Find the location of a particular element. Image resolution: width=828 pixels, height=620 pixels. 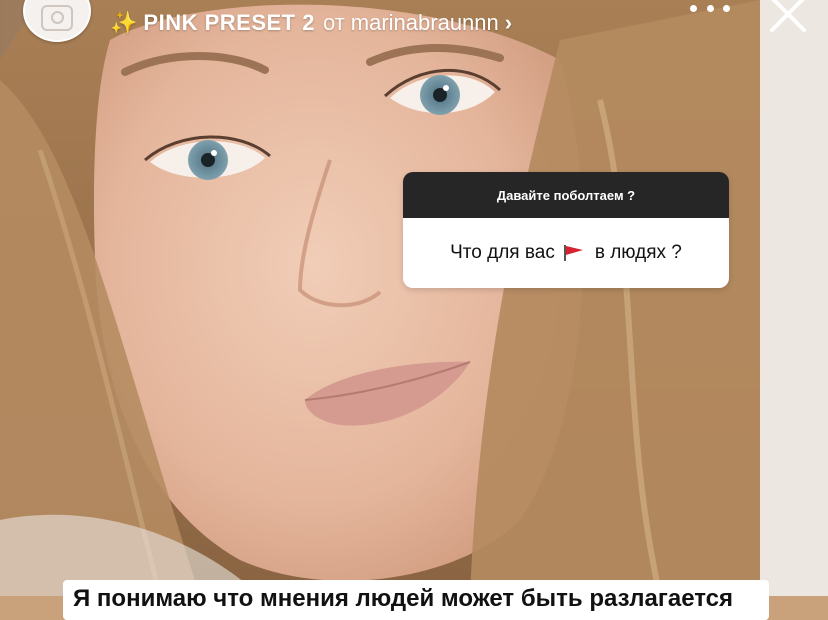

question-text-before: Что для вас is located at coordinates (502, 252).